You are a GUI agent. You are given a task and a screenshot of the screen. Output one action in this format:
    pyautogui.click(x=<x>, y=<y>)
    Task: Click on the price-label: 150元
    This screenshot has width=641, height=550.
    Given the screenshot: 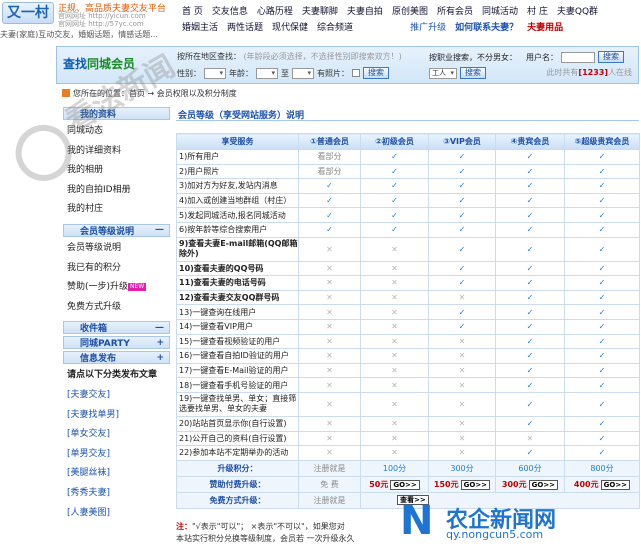 What is the action you would take?
    pyautogui.click(x=446, y=484)
    